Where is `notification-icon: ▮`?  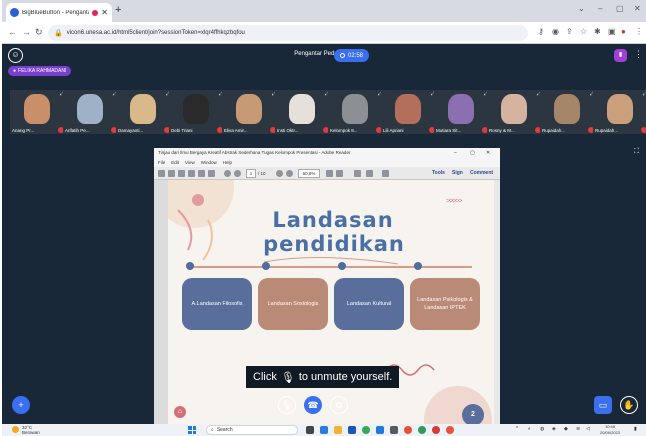 notification-icon: ▮ is located at coordinates (635, 429).